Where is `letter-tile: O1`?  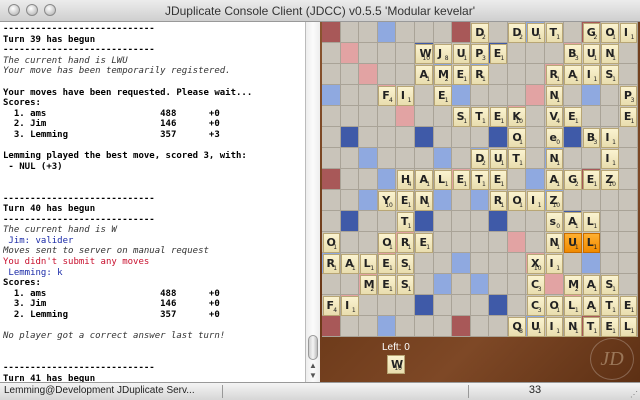
letter-tile: O1 is located at coordinates (554, 305).